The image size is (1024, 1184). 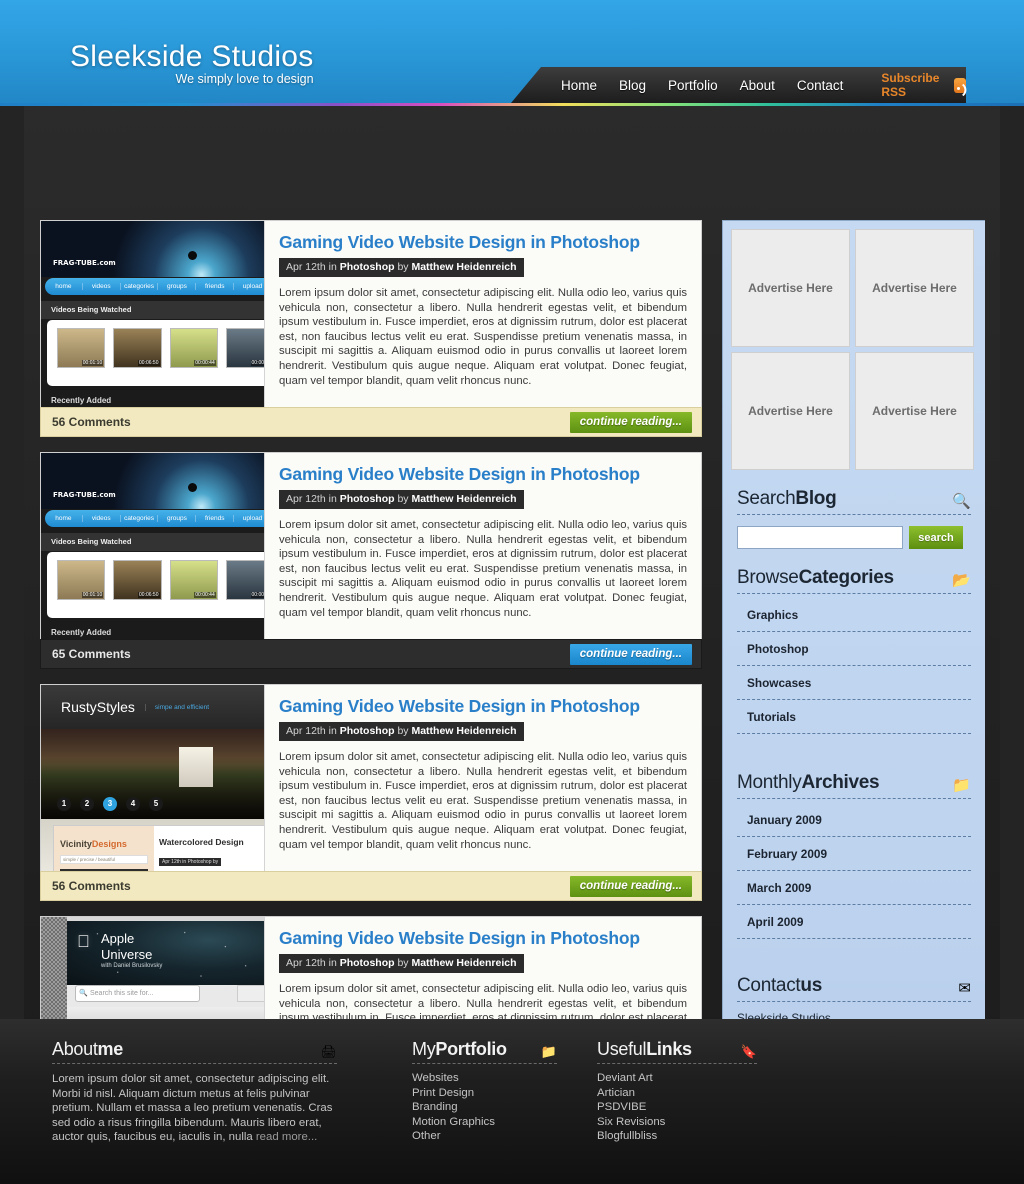 I want to click on nav-item-home: Home, so click(x=579, y=85).